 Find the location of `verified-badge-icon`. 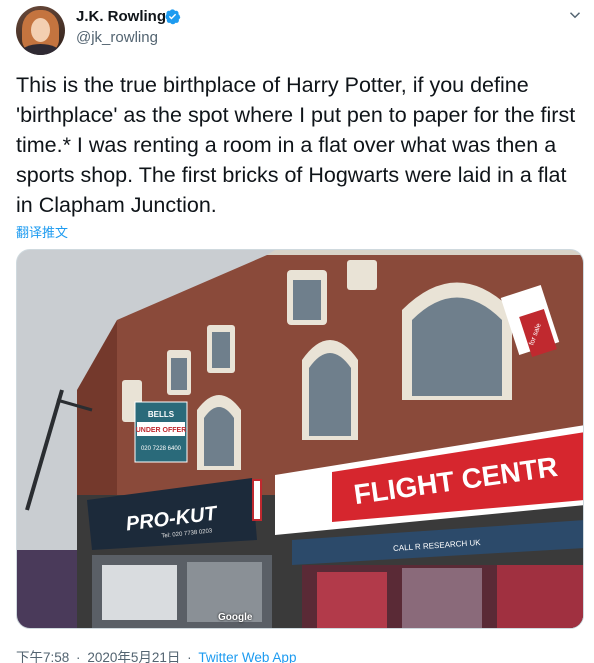

verified-badge-icon is located at coordinates (173, 17).